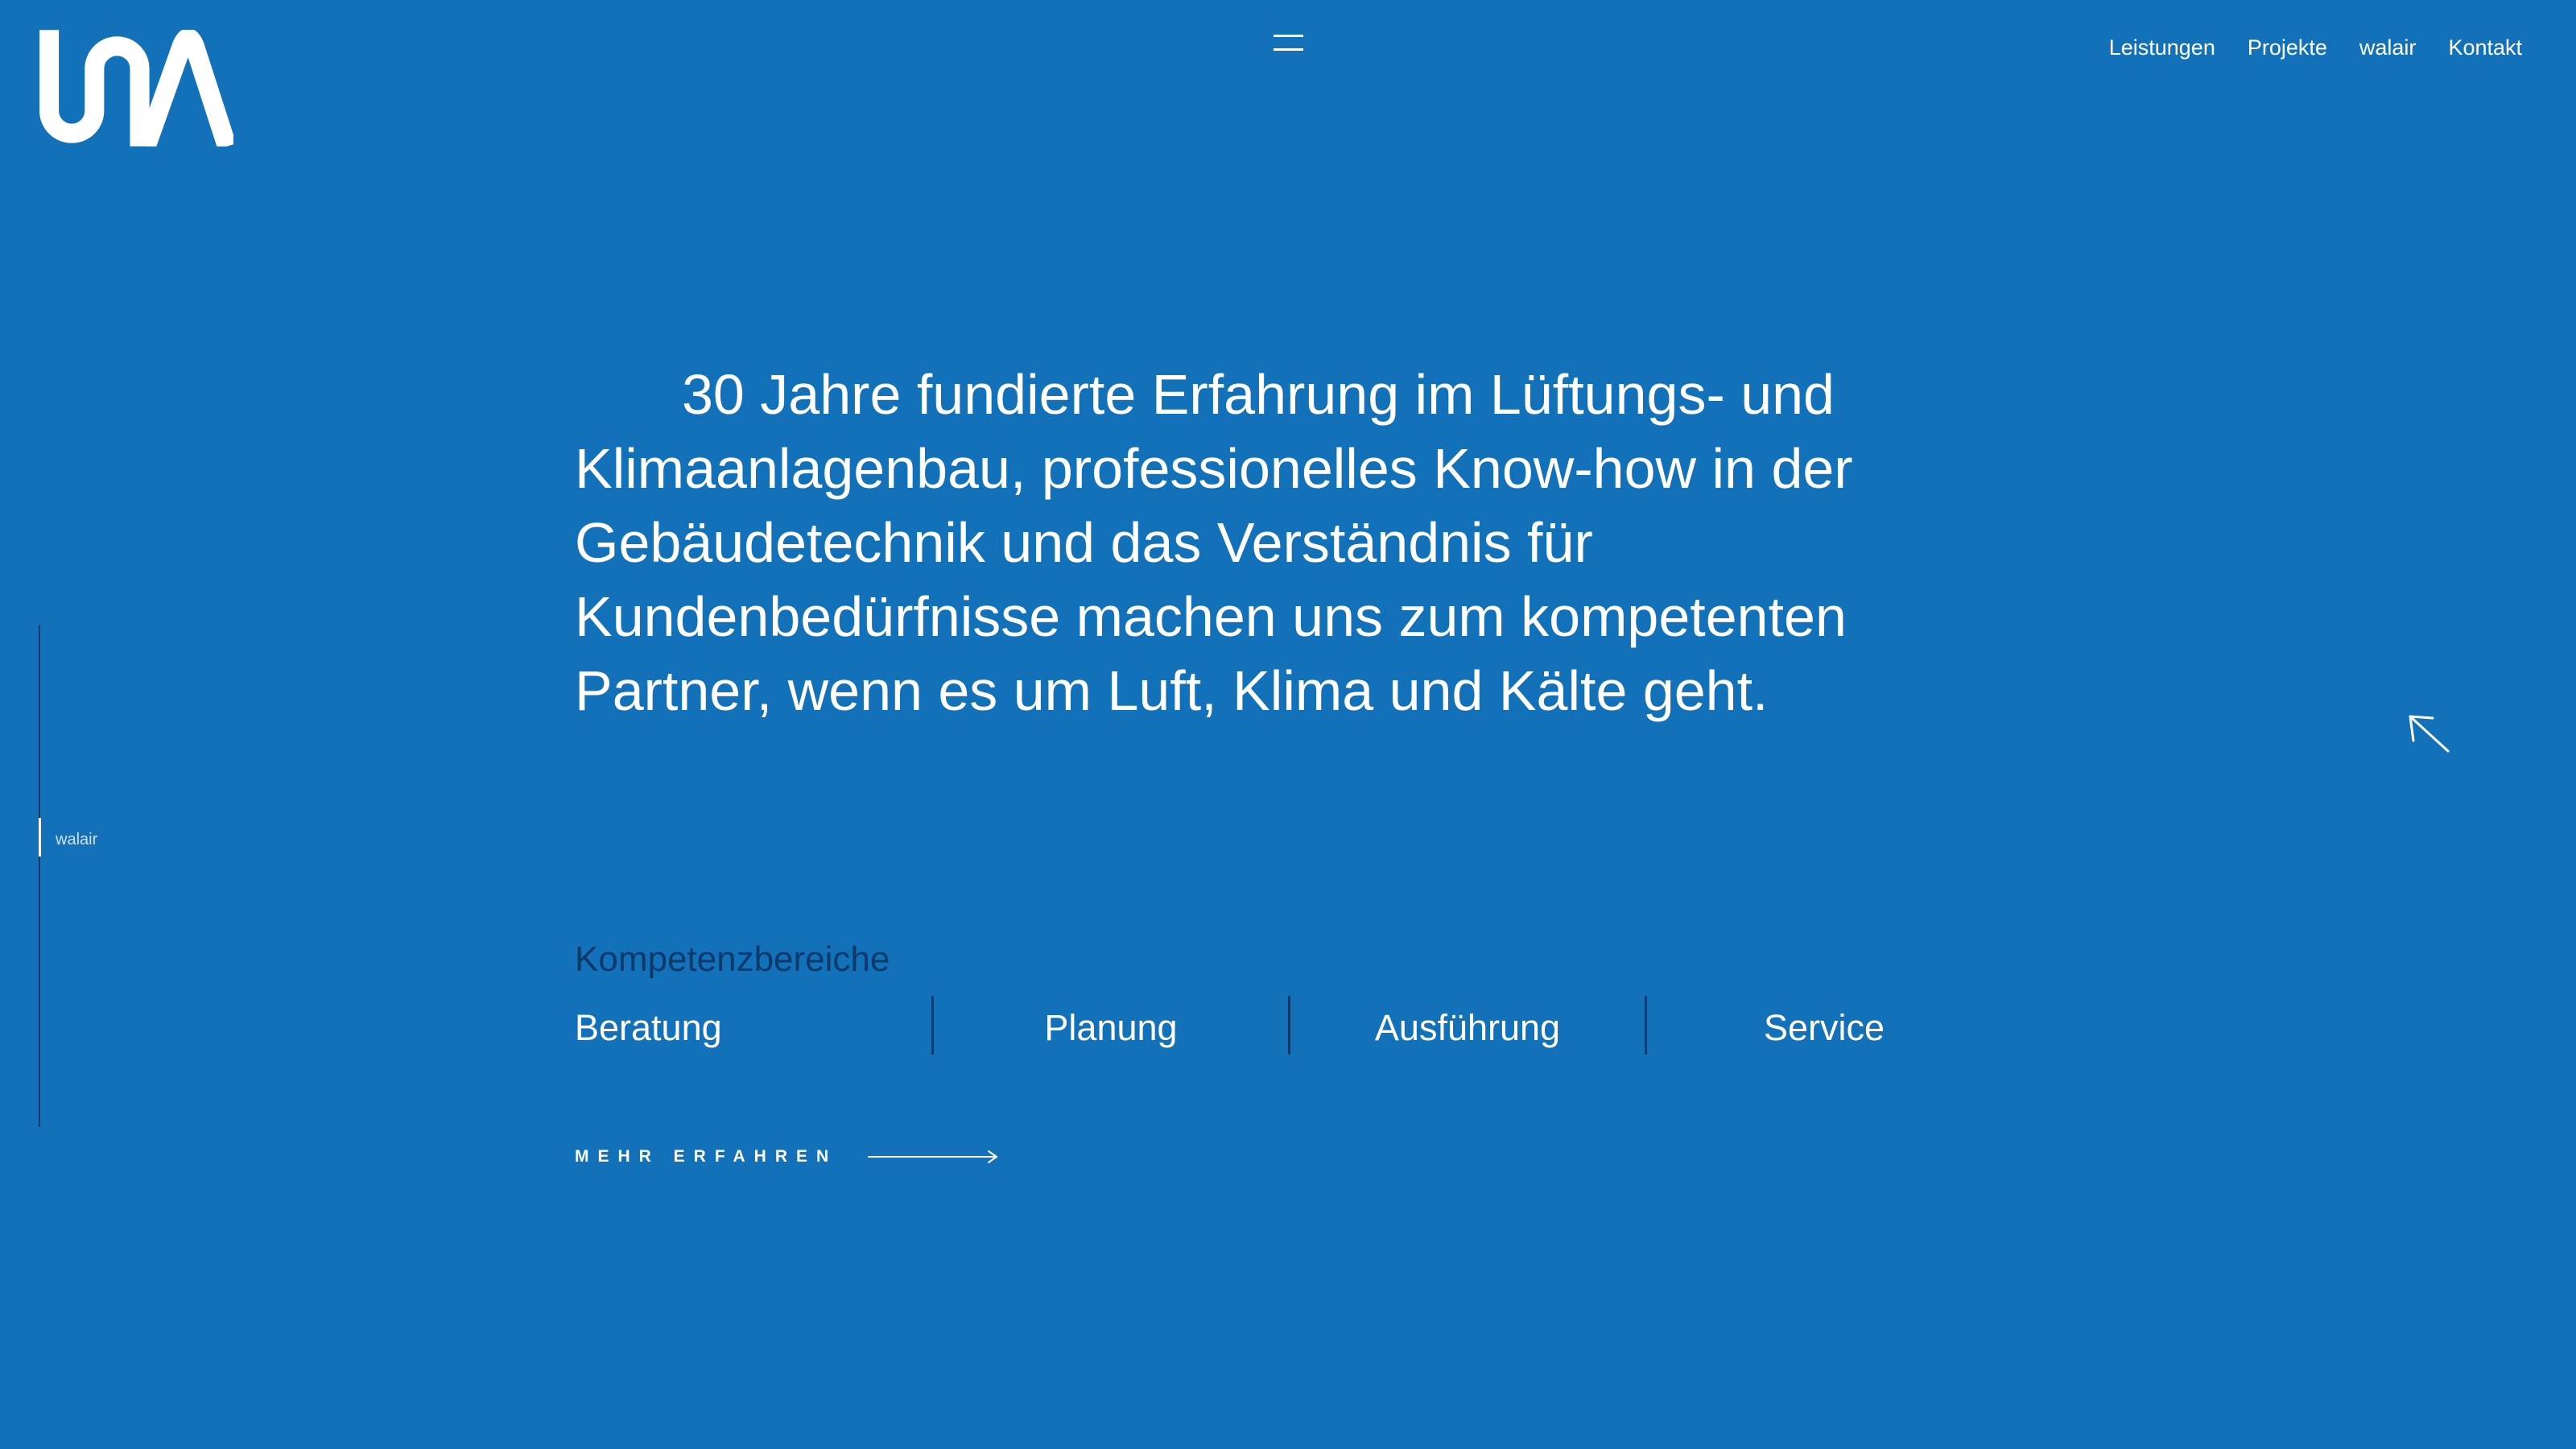 Image resolution: width=2576 pixels, height=1449 pixels. What do you see at coordinates (753, 1025) in the screenshot?
I see `competence-beratung: Beratung` at bounding box center [753, 1025].